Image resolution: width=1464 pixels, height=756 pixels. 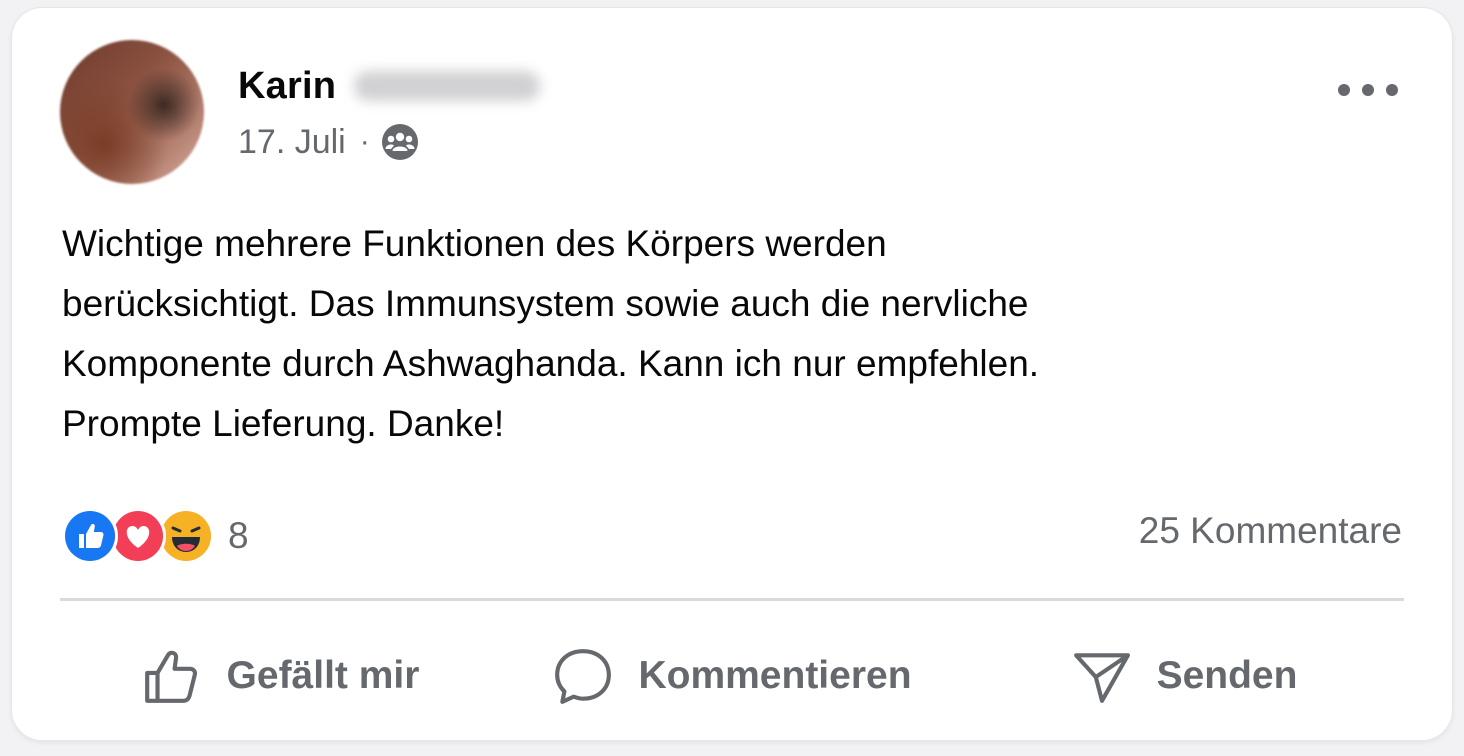 What do you see at coordinates (583, 676) in the screenshot?
I see `comment-bubble-icon` at bounding box center [583, 676].